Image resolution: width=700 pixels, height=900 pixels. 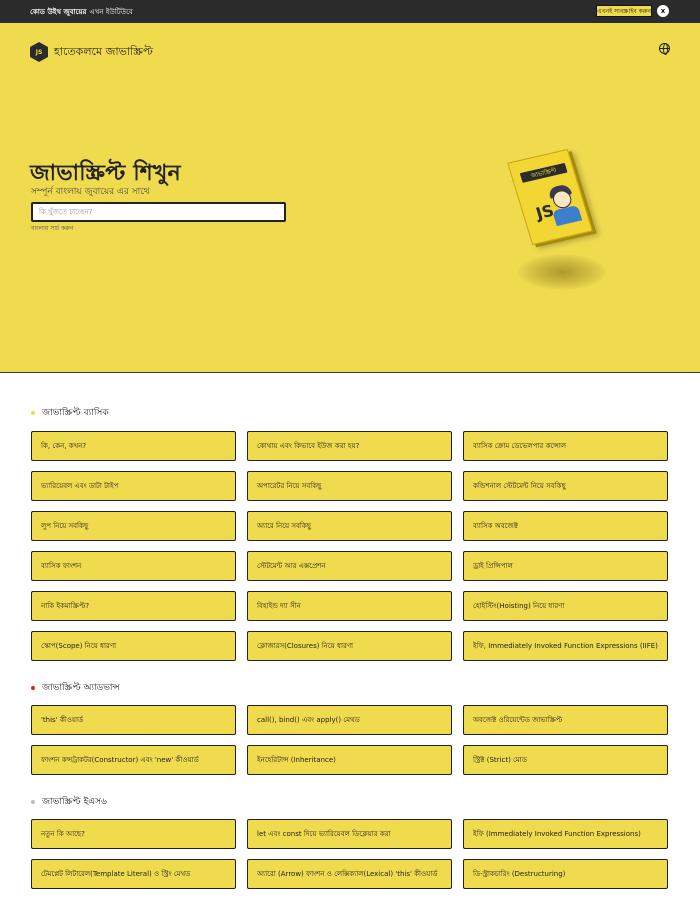 I want to click on topic-card: call(), bind() এবং apply() মেথড, so click(x=349, y=720).